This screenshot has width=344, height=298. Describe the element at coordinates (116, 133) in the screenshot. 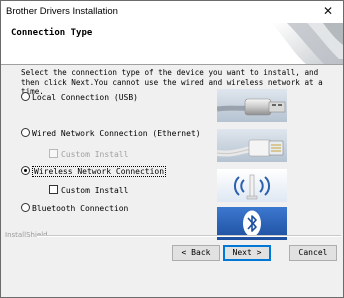

I see `ethernet-label: Wired Network Connection (Ethernet)` at that location.